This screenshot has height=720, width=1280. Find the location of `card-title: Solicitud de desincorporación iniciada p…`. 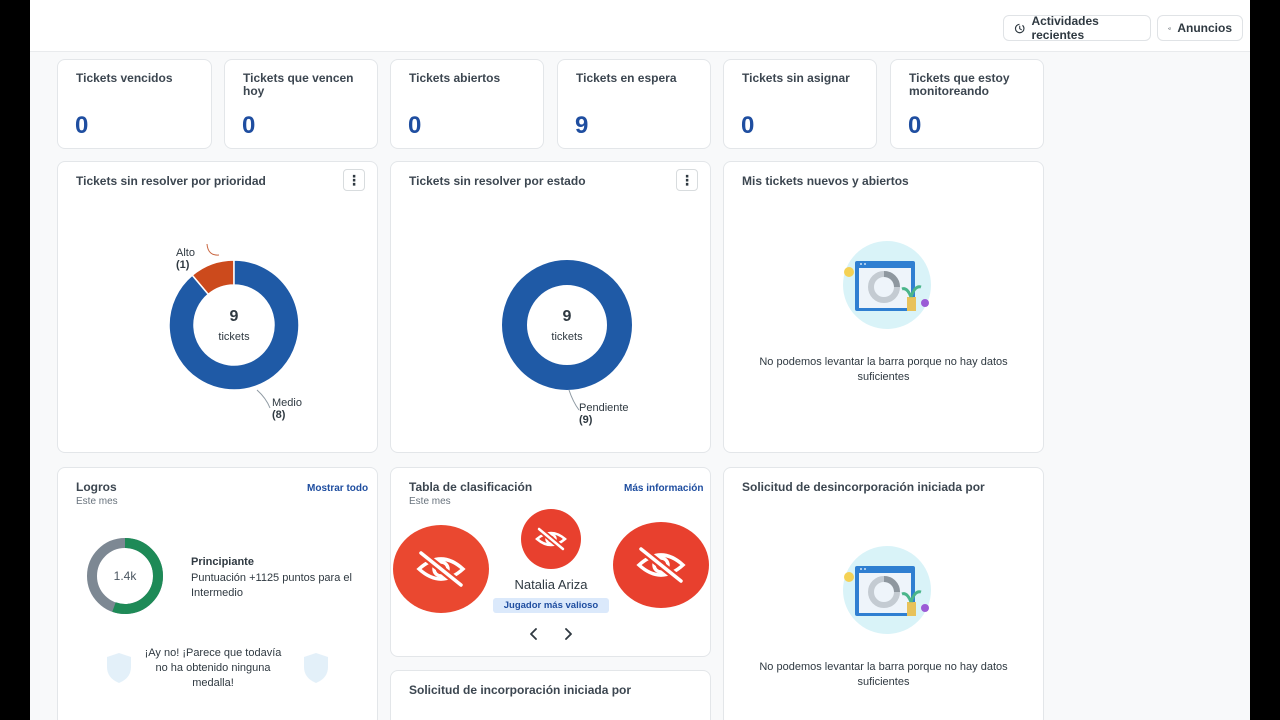

card-title: Solicitud de desincorporación iniciada p… is located at coordinates (863, 487).